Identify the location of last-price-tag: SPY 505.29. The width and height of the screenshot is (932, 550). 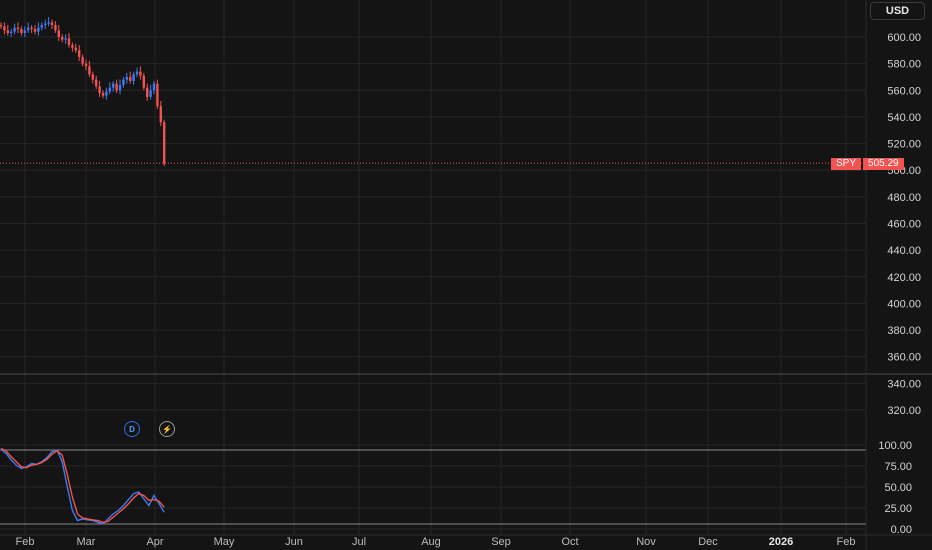
(867, 164).